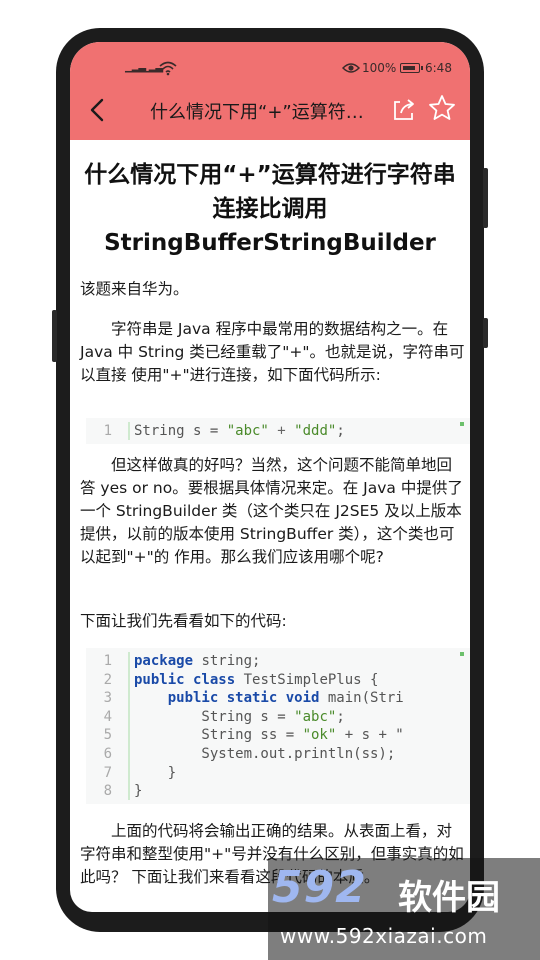  What do you see at coordinates (168, 68) in the screenshot?
I see `wifi-icon` at bounding box center [168, 68].